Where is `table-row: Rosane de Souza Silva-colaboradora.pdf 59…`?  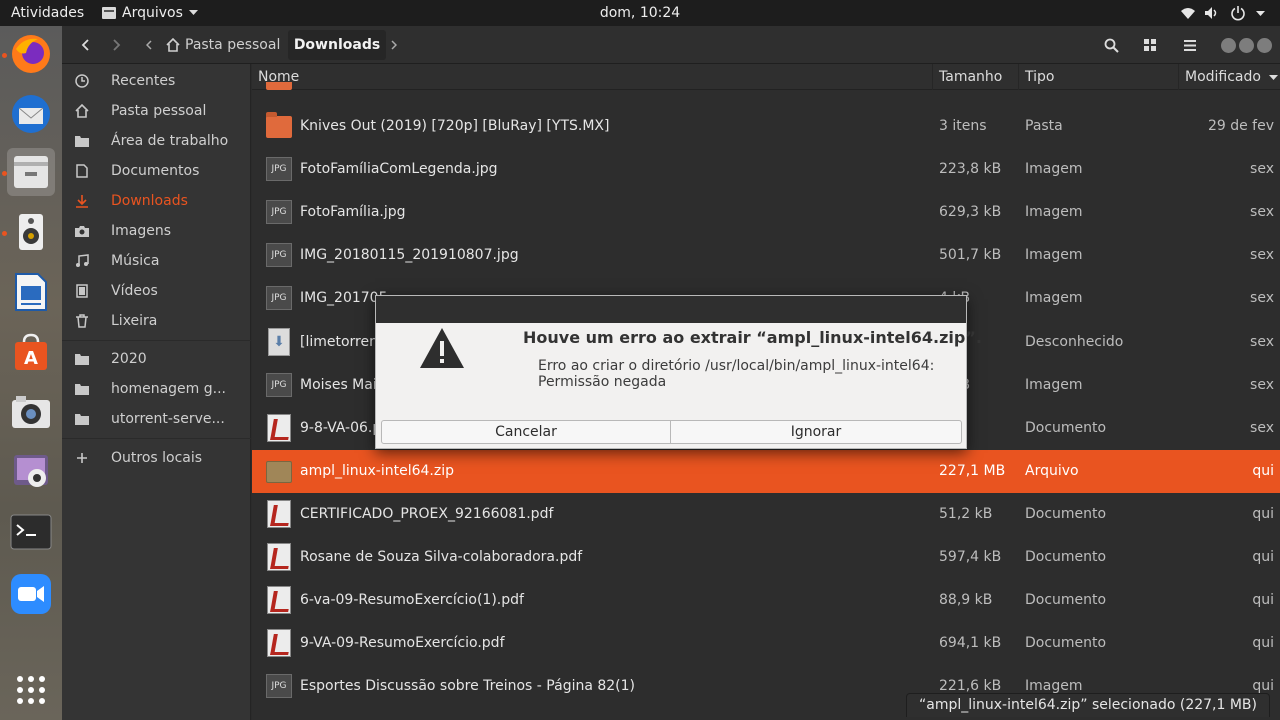 table-row: Rosane de Souza Silva-colaboradora.pdf 59… is located at coordinates (766, 557).